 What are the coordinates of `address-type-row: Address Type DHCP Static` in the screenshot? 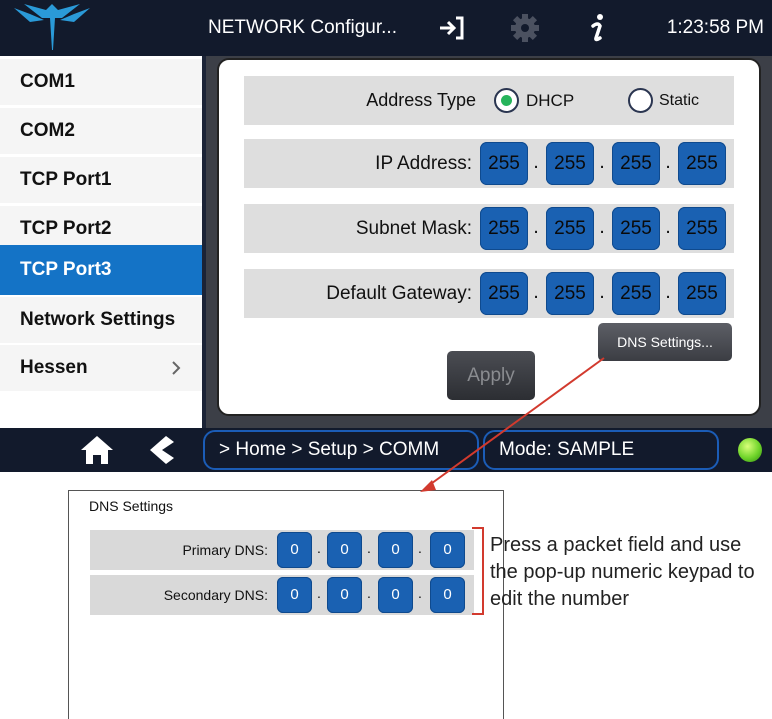 It's located at (489, 100).